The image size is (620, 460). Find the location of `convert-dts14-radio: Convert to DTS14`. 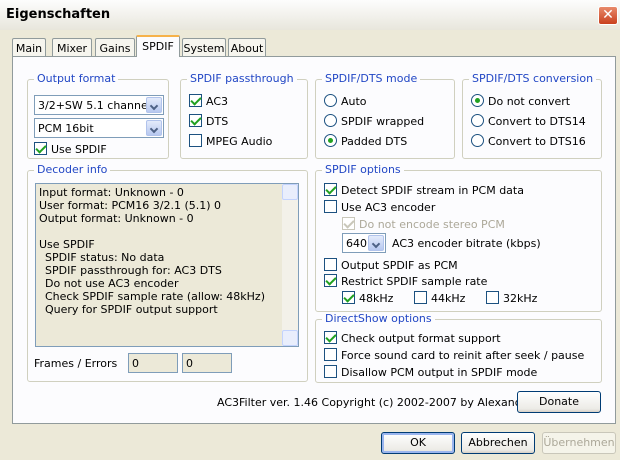

convert-dts14-radio: Convert to DTS14 is located at coordinates (528, 121).